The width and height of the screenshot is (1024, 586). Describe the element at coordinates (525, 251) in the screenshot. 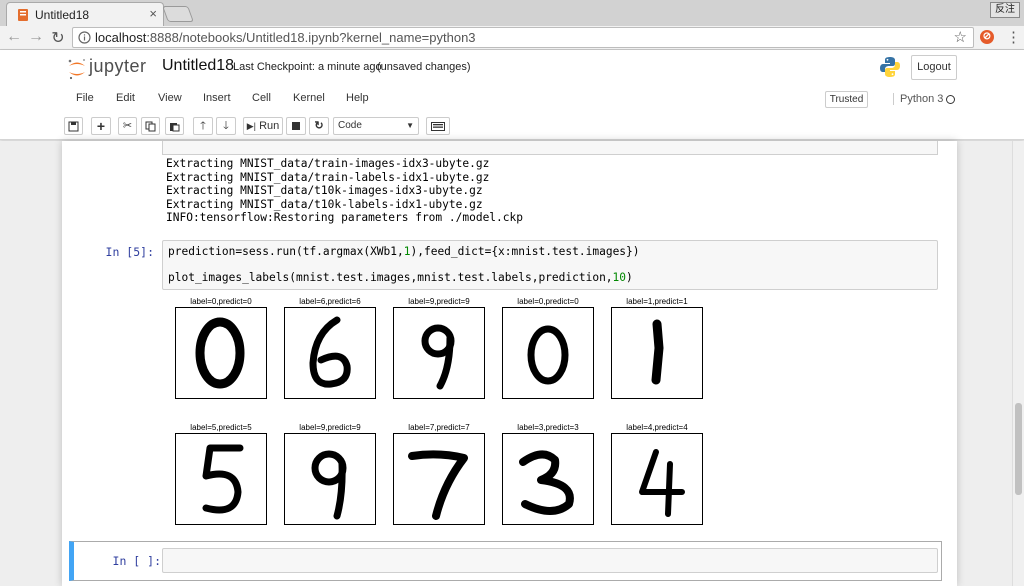

I see `code-text: ),feed_dict={x:mnist.test.images})` at that location.